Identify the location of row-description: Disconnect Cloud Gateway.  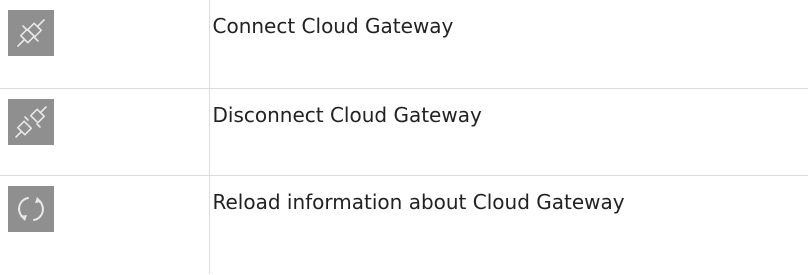
(347, 115).